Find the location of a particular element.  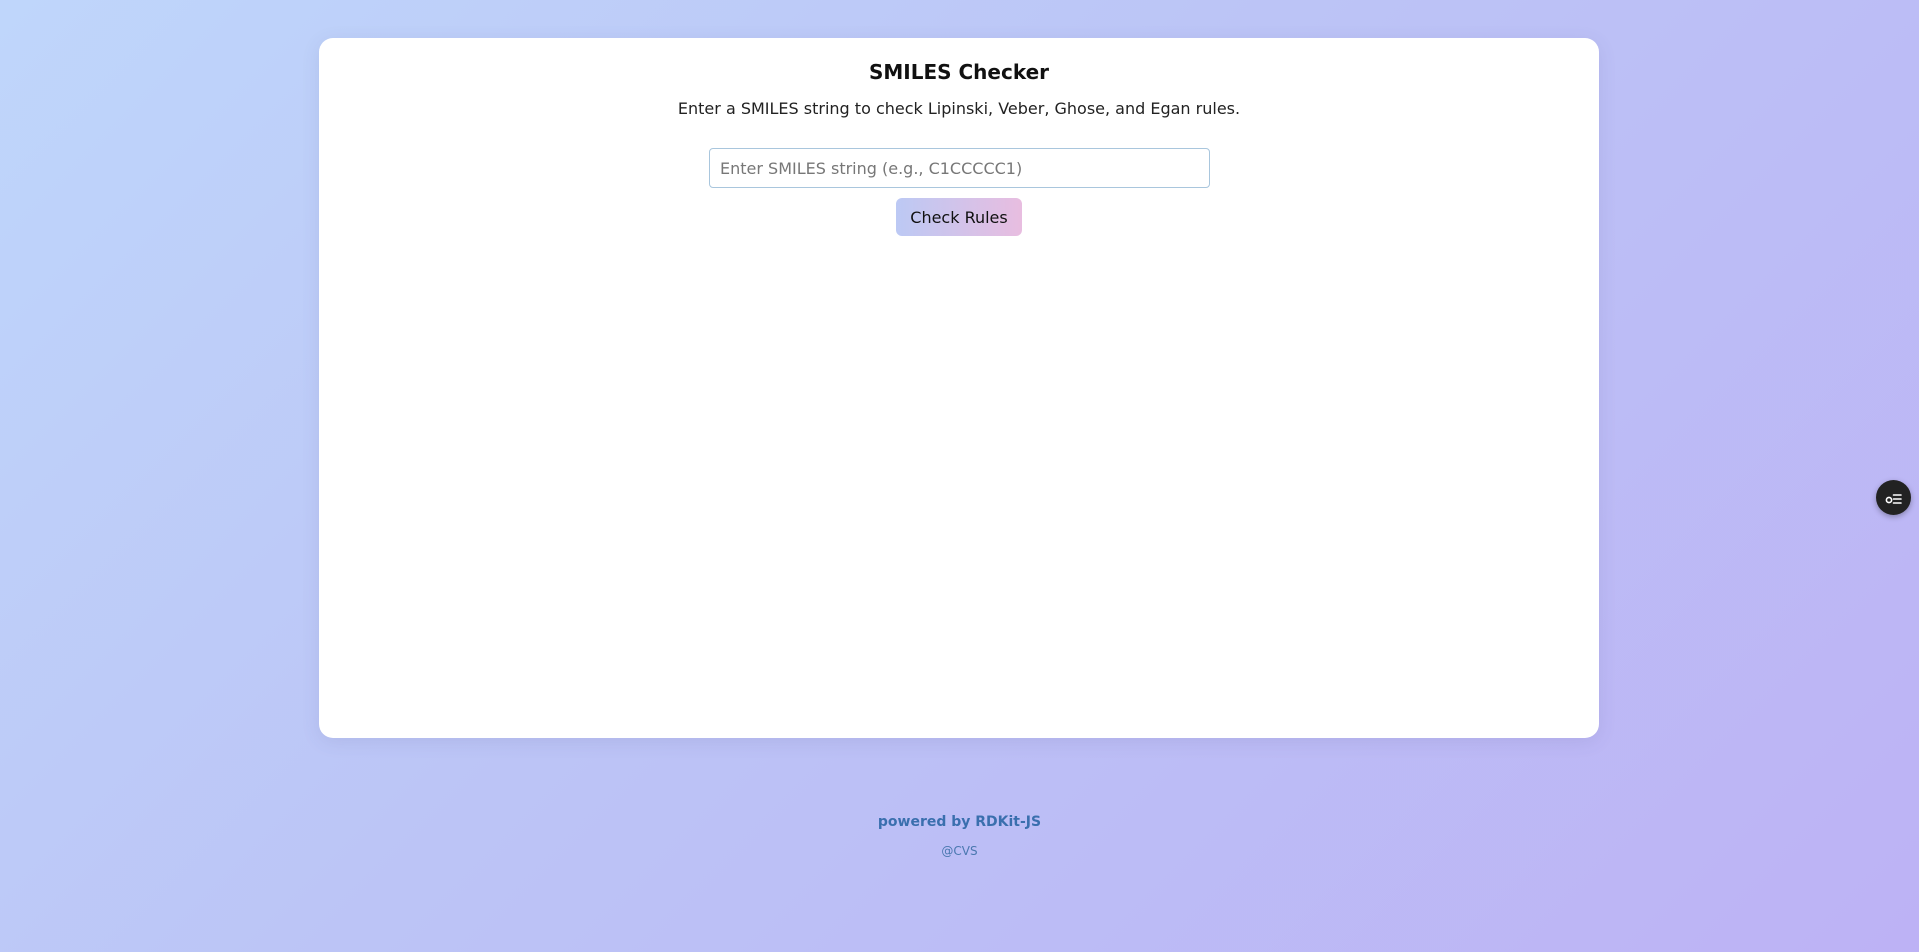

footer-credit: @CVS is located at coordinates (959, 851).